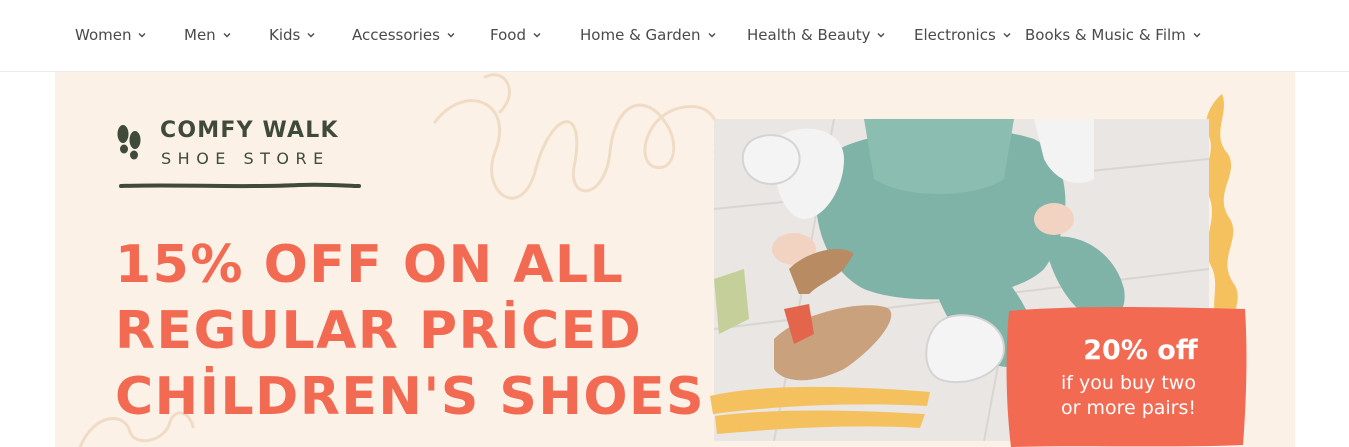 This screenshot has width=1349, height=447. What do you see at coordinates (508, 35) in the screenshot?
I see `nav-item-label: Food` at bounding box center [508, 35].